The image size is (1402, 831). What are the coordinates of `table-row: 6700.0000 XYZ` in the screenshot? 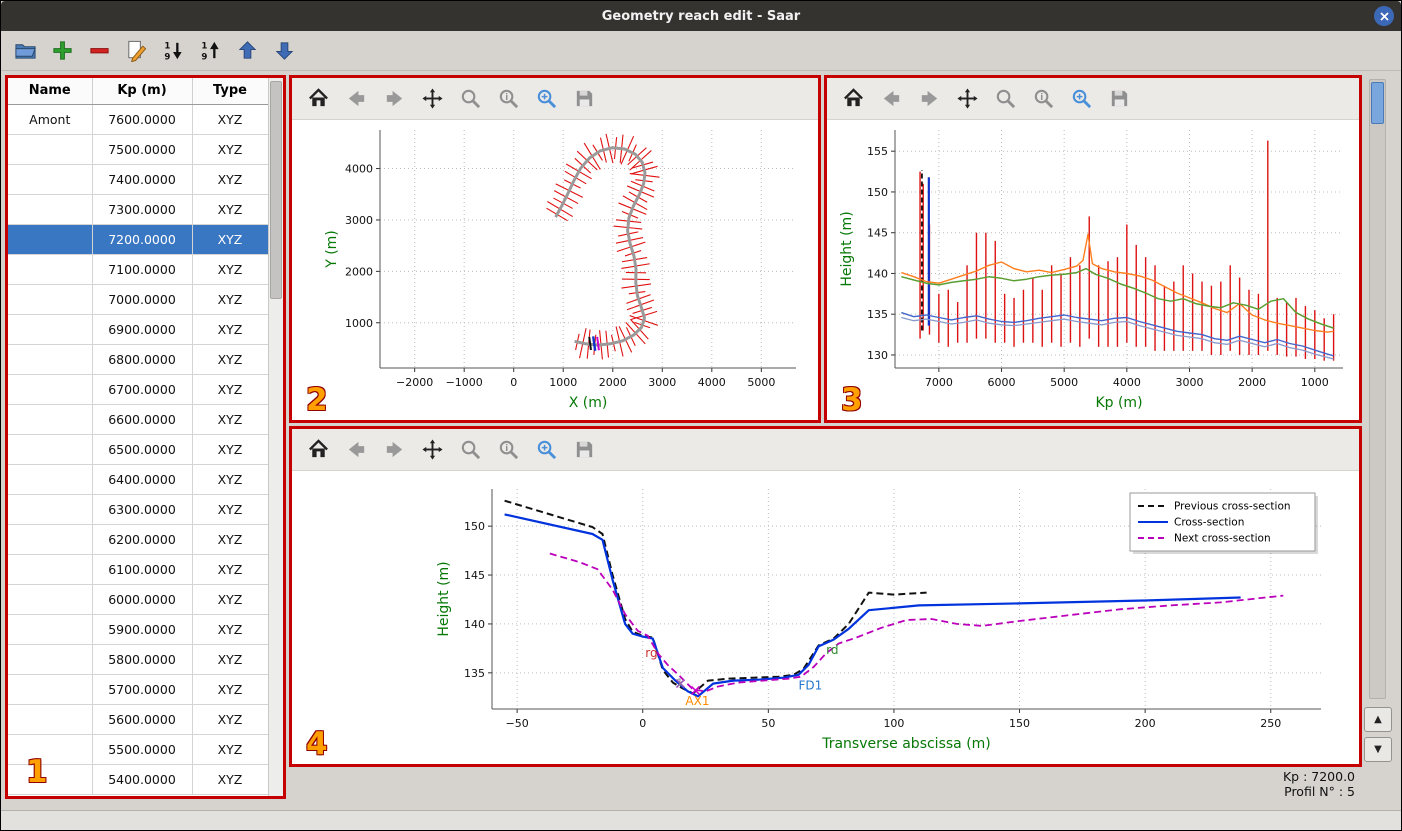 It's located at (138, 389).